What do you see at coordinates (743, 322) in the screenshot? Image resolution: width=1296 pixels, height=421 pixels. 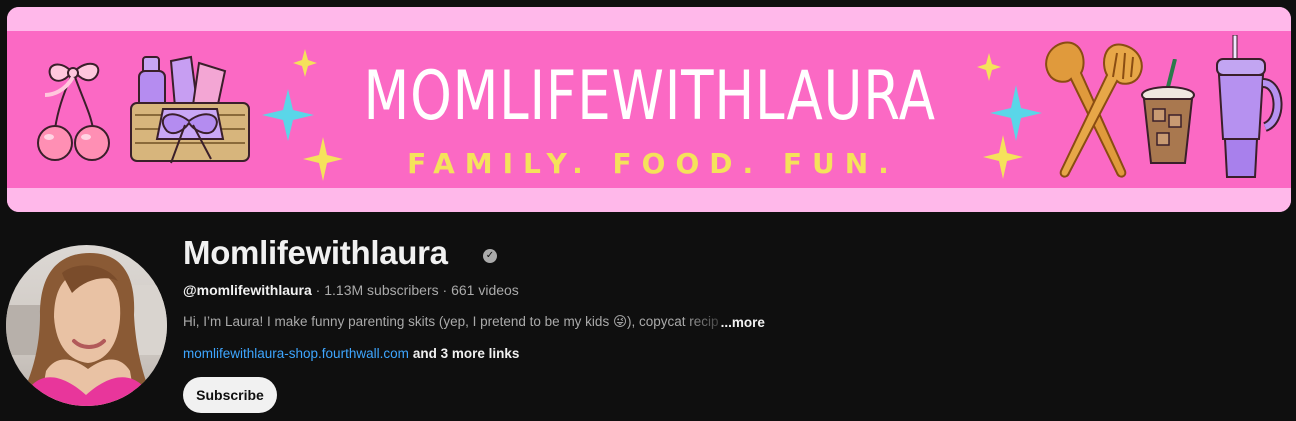 I see `description-more-button: ...more` at bounding box center [743, 322].